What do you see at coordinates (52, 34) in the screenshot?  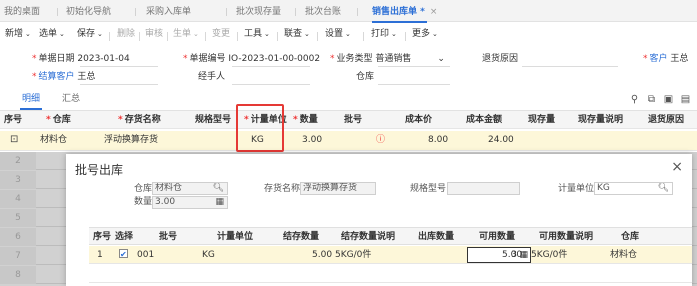 I see `select-button: 选单 ⌄` at bounding box center [52, 34].